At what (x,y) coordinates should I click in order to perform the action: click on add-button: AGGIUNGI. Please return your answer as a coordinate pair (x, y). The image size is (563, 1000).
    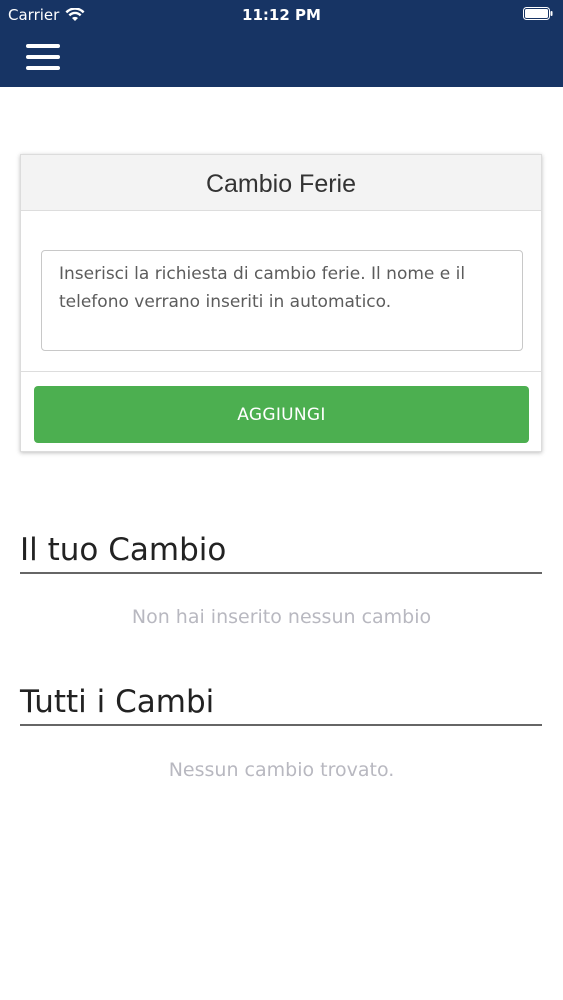
    Looking at the image, I should click on (281, 414).